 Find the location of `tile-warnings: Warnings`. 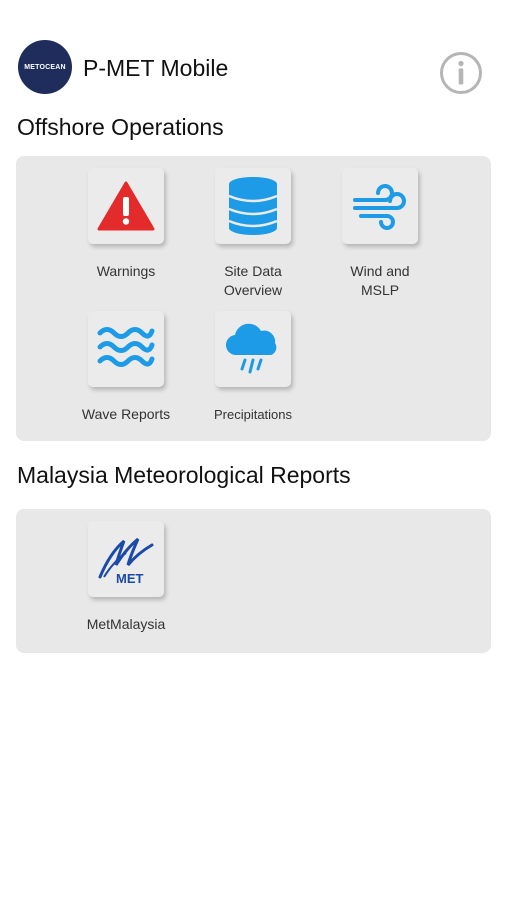

tile-warnings: Warnings is located at coordinates (126, 224).